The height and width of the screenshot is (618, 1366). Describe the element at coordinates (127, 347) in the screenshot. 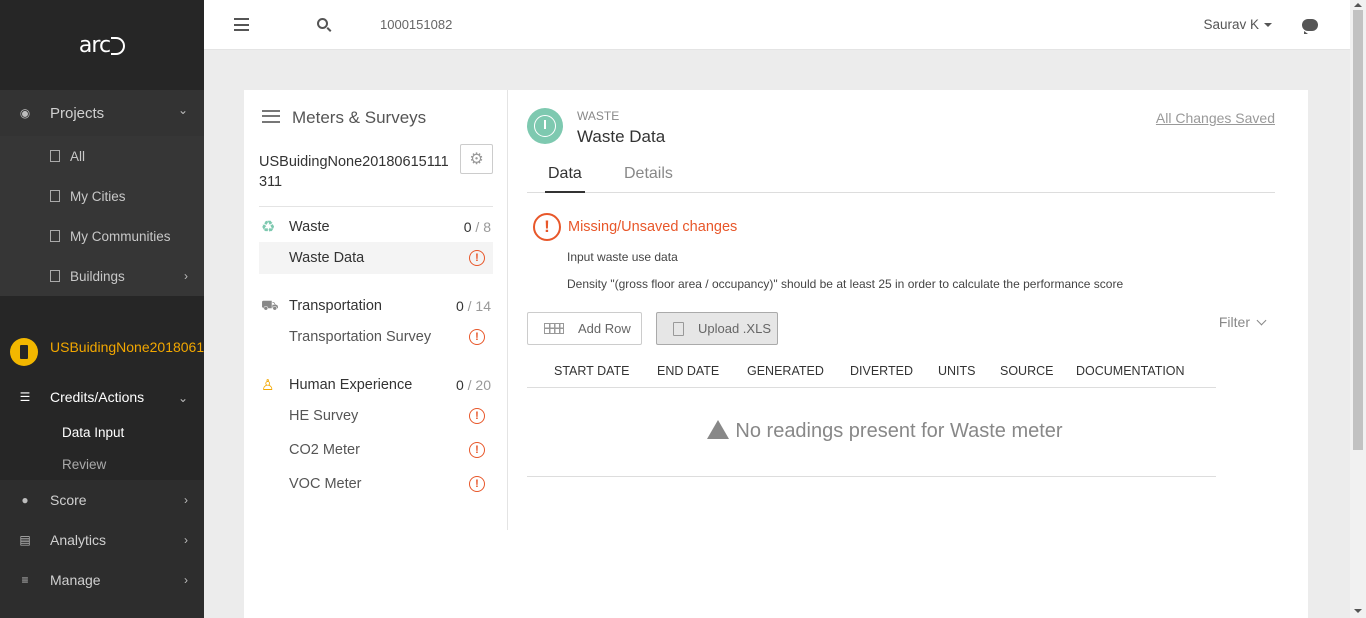

I see `current-project-name: USBuidingNone20180615111311` at that location.